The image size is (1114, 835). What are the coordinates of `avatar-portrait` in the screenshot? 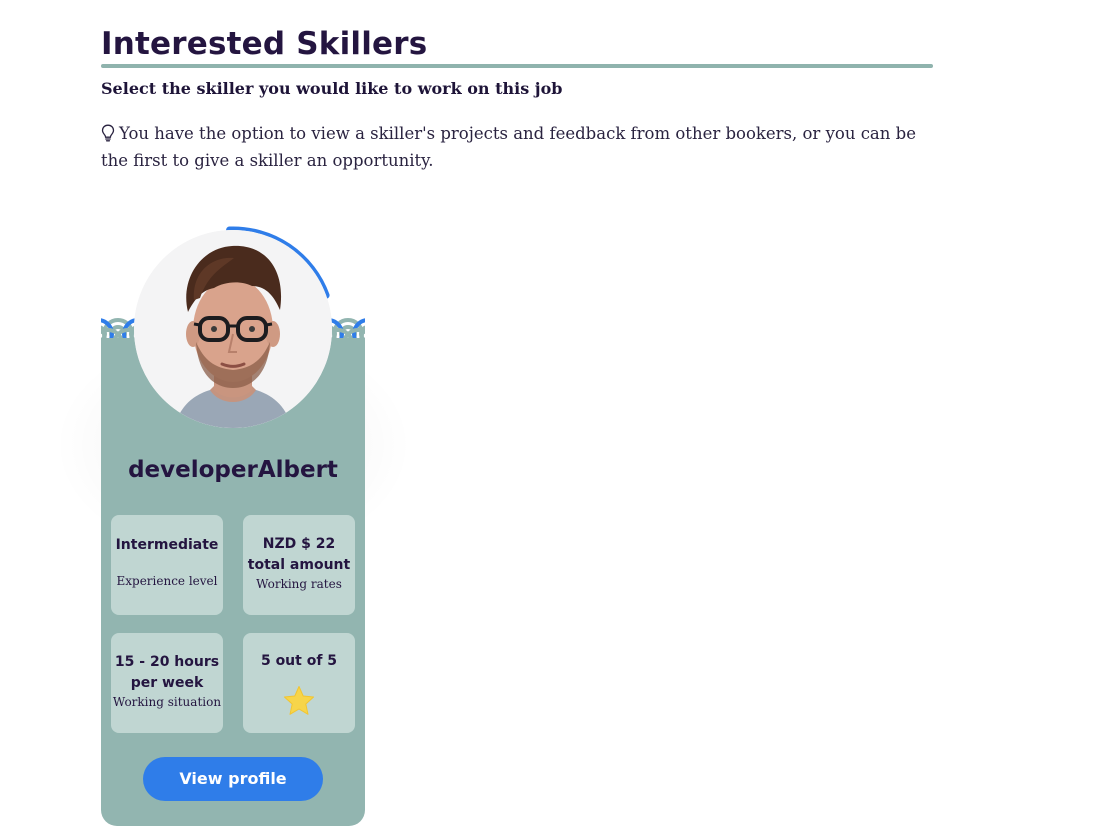 It's located at (233, 329).